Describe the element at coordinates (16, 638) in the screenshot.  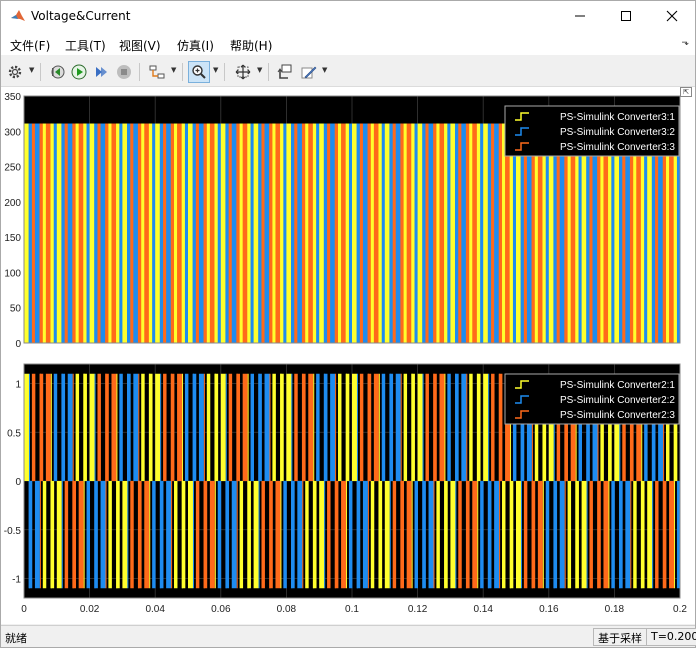
I see `status-text: 就绪` at that location.